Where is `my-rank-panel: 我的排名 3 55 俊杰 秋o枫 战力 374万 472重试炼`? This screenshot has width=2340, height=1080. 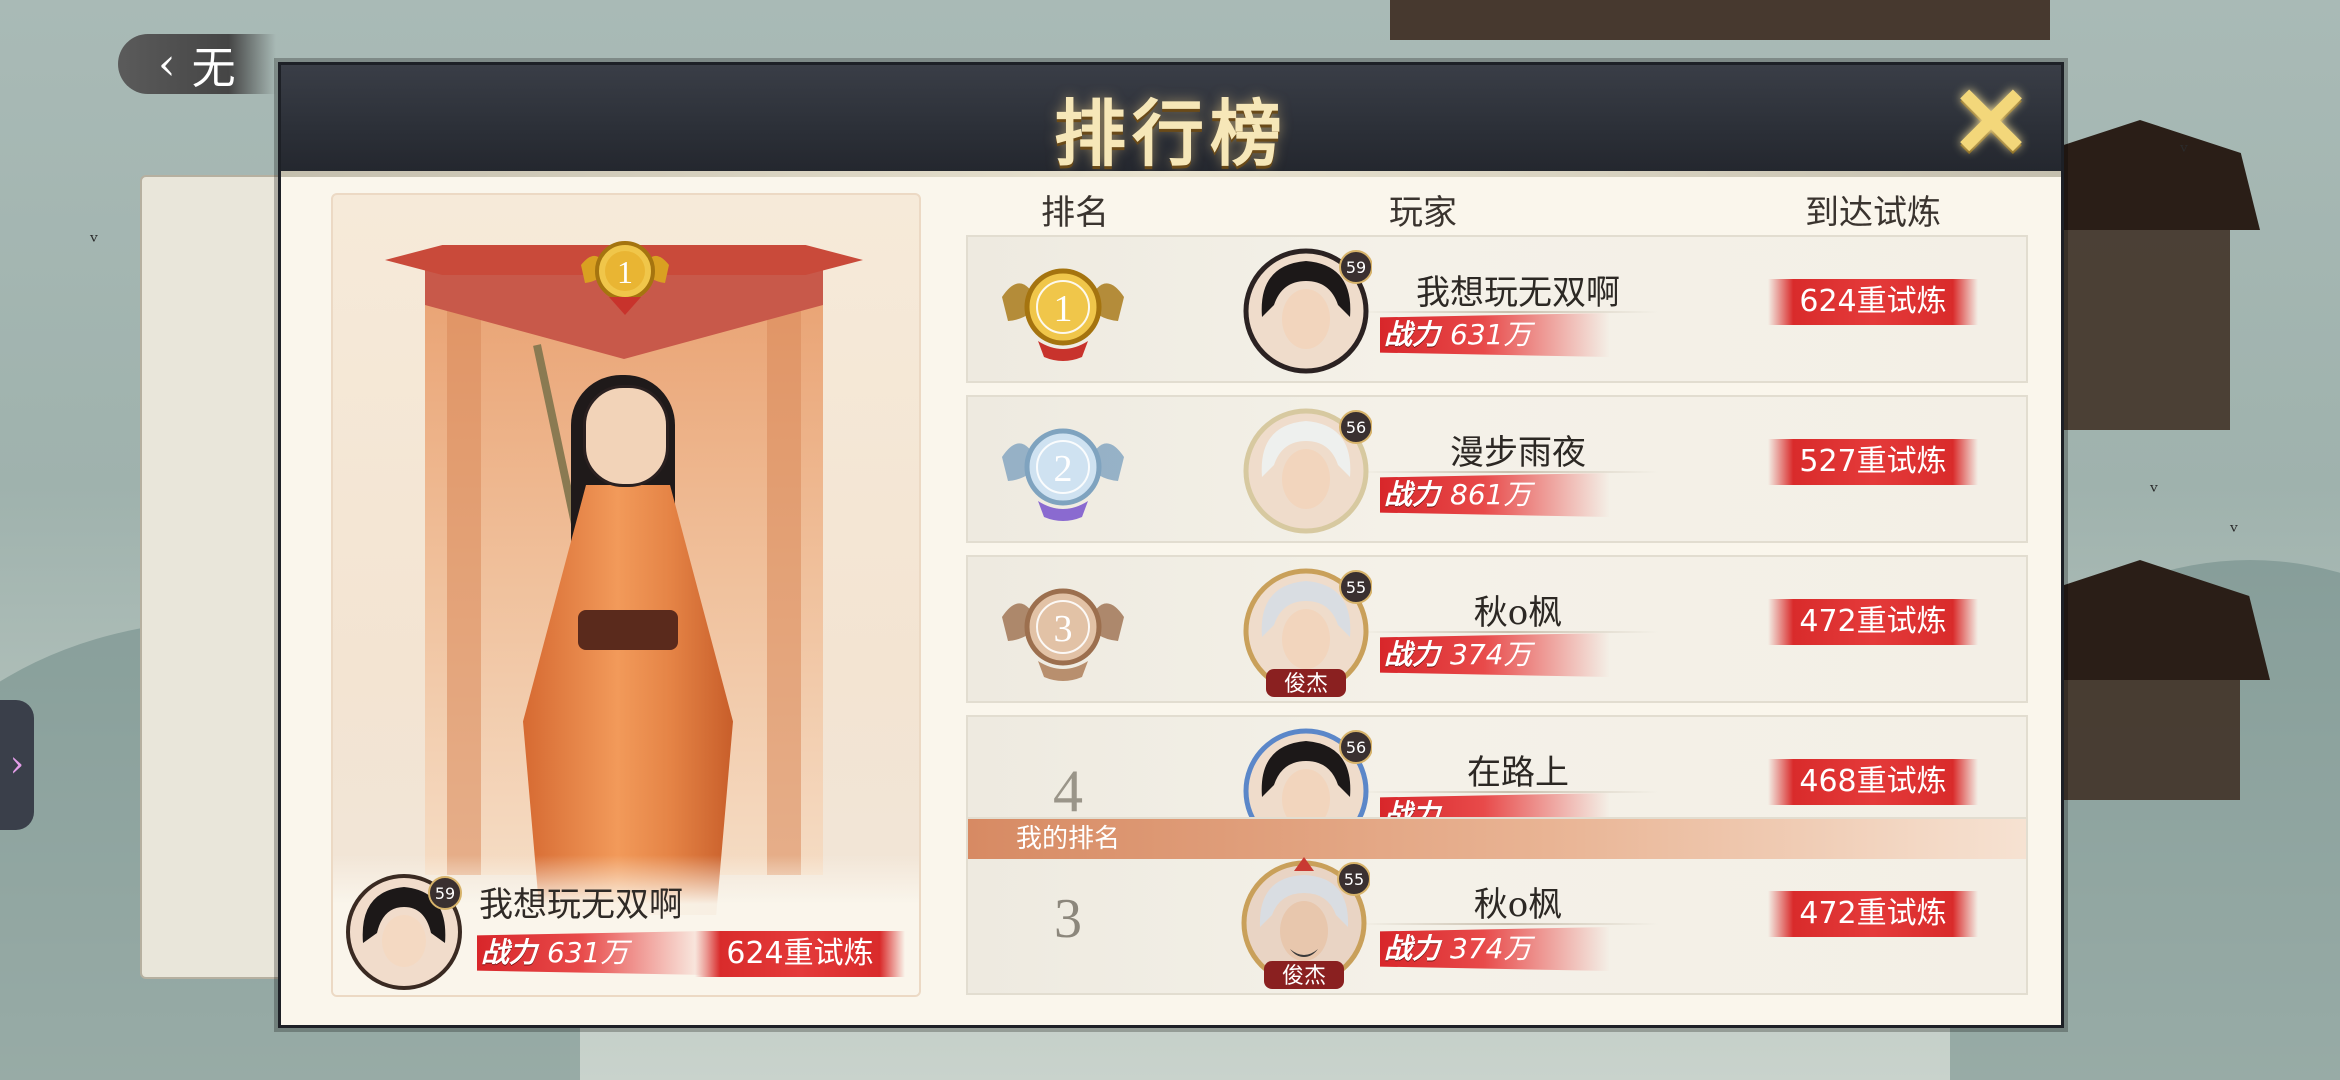 my-rank-panel: 我的排名 3 55 俊杰 秋o枫 战力 374万 472重试炼 is located at coordinates (1497, 906).